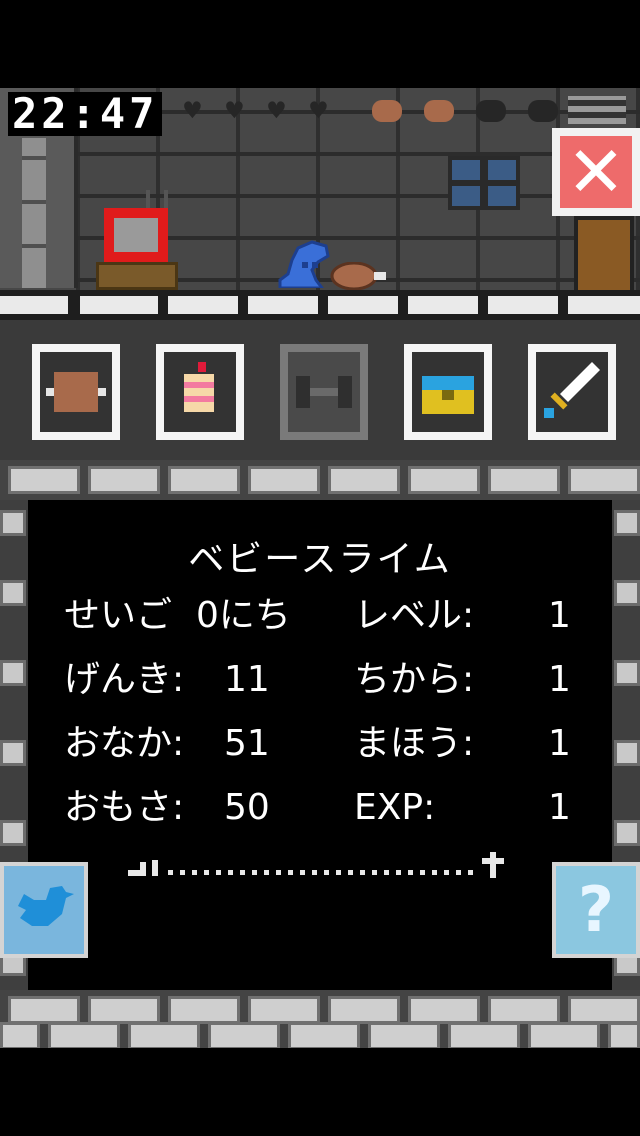 This screenshot has width=640, height=1136. What do you see at coordinates (124, 679) in the screenshot?
I see `health-label: げんき:` at bounding box center [124, 679].